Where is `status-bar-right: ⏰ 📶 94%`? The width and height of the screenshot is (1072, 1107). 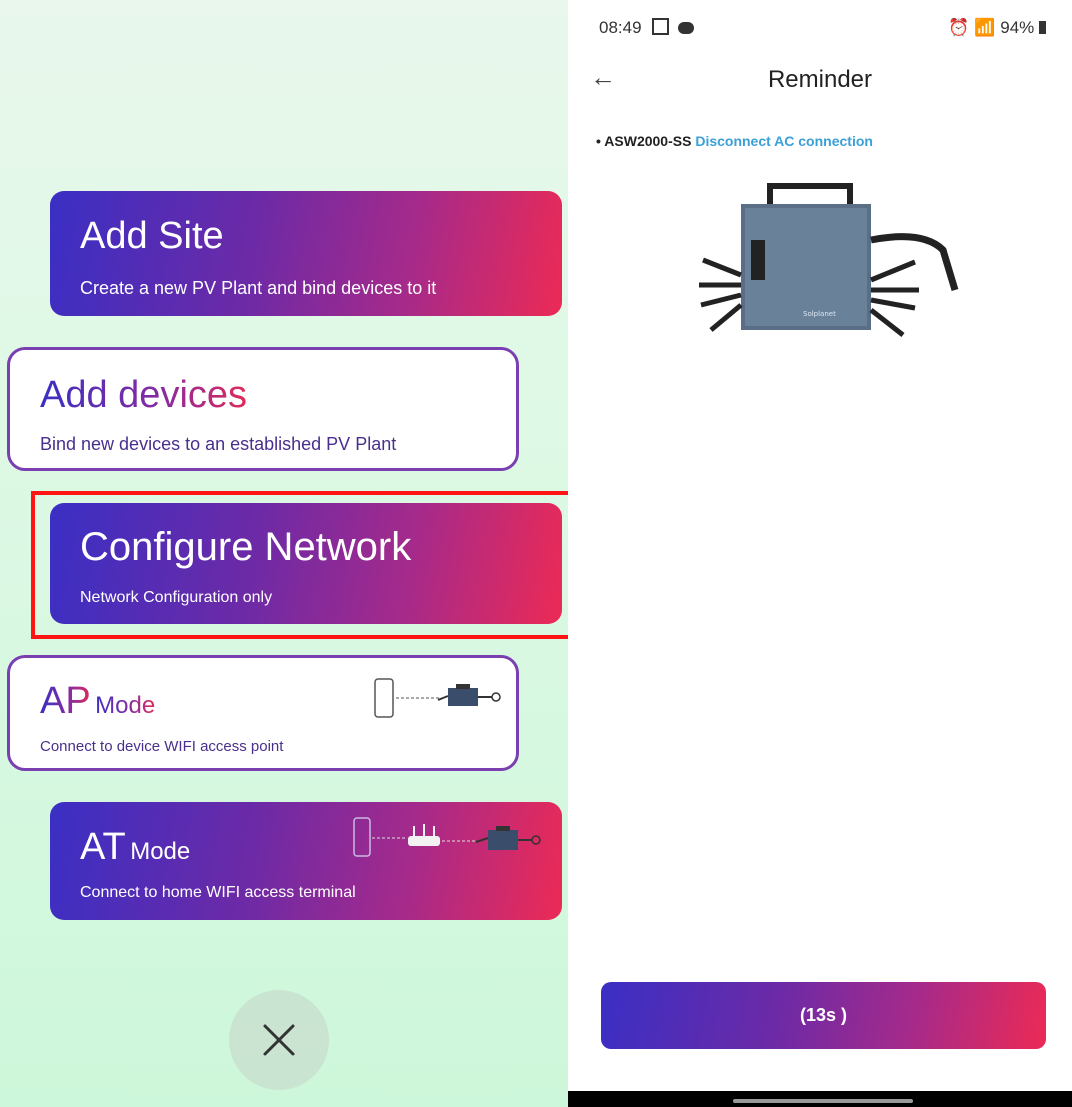
status-bar-right: ⏰ 📶 94% is located at coordinates (997, 28).